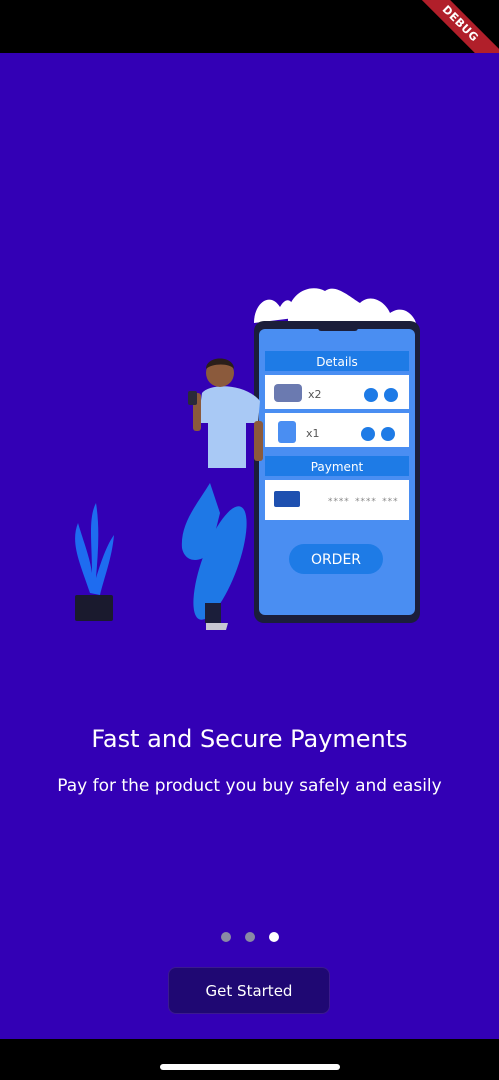 The height and width of the screenshot is (1080, 499). Describe the element at coordinates (250, 1067) in the screenshot. I see `home-indicator` at that location.